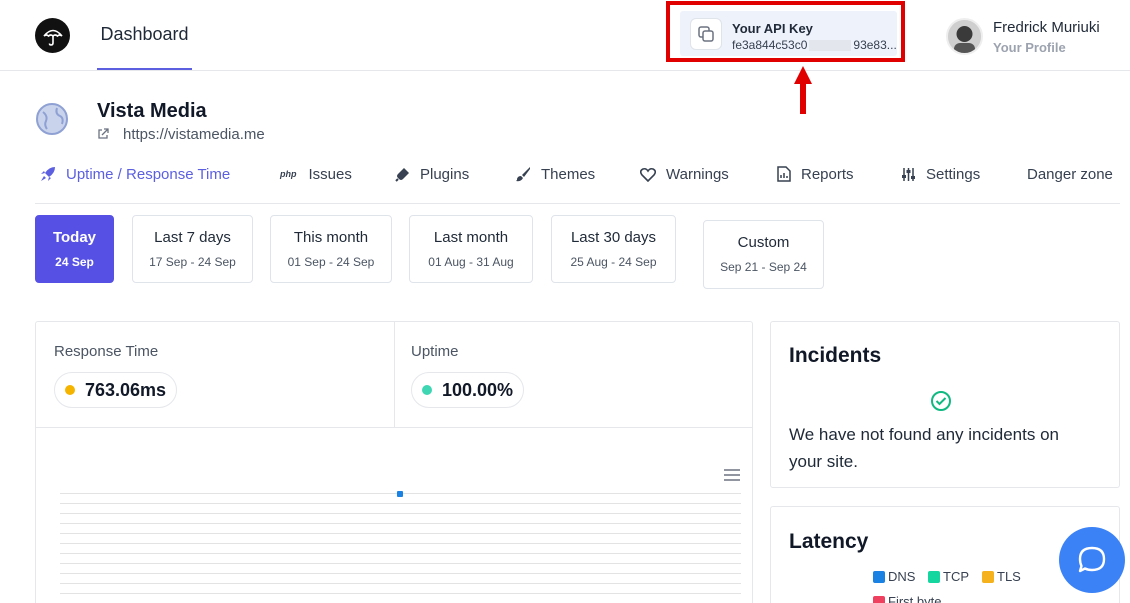 Image resolution: width=1130 pixels, height=603 pixels. Describe the element at coordinates (52, 35) in the screenshot. I see `umbrella-logo-icon` at that location.